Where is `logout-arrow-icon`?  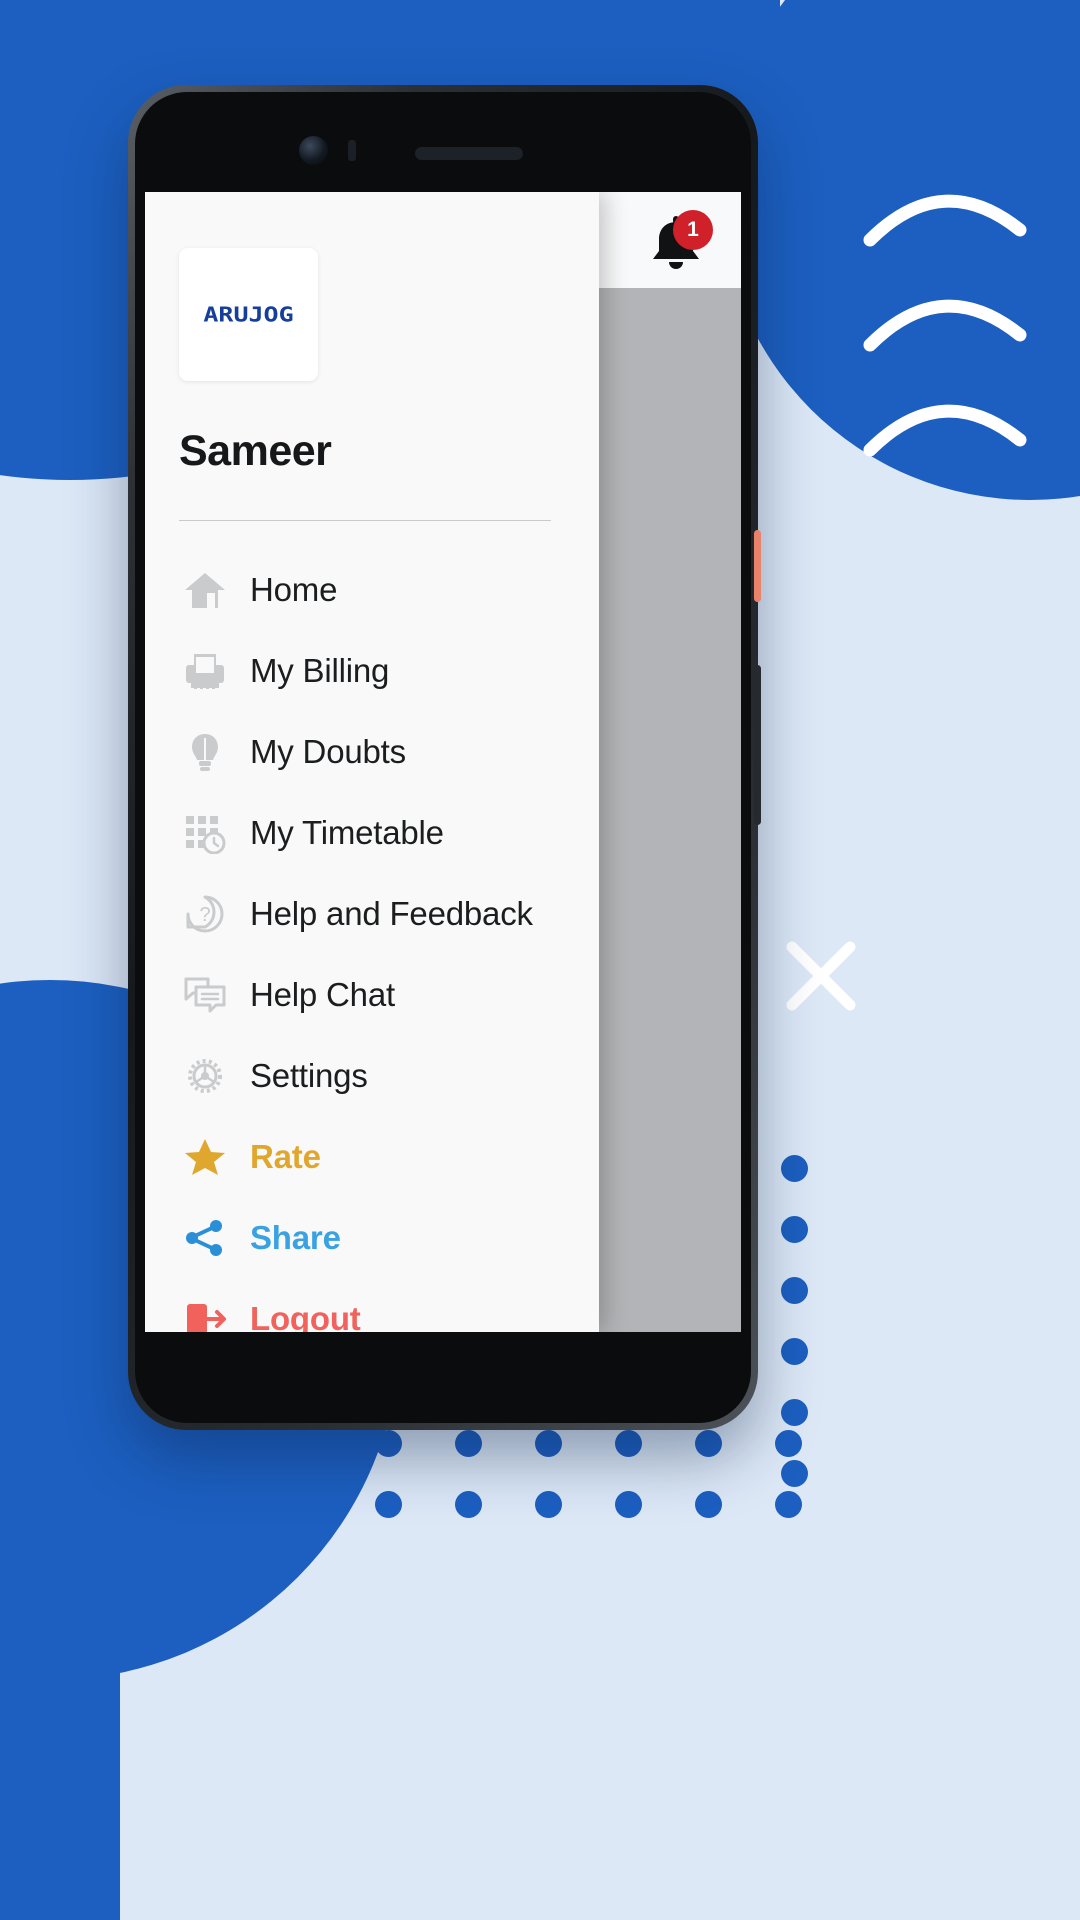
logout-arrow-icon is located at coordinates (205, 1314).